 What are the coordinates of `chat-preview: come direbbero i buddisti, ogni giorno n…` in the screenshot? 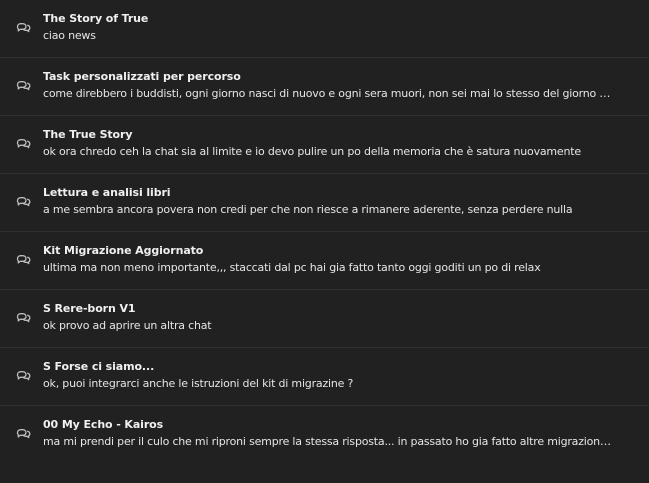 It's located at (328, 93).